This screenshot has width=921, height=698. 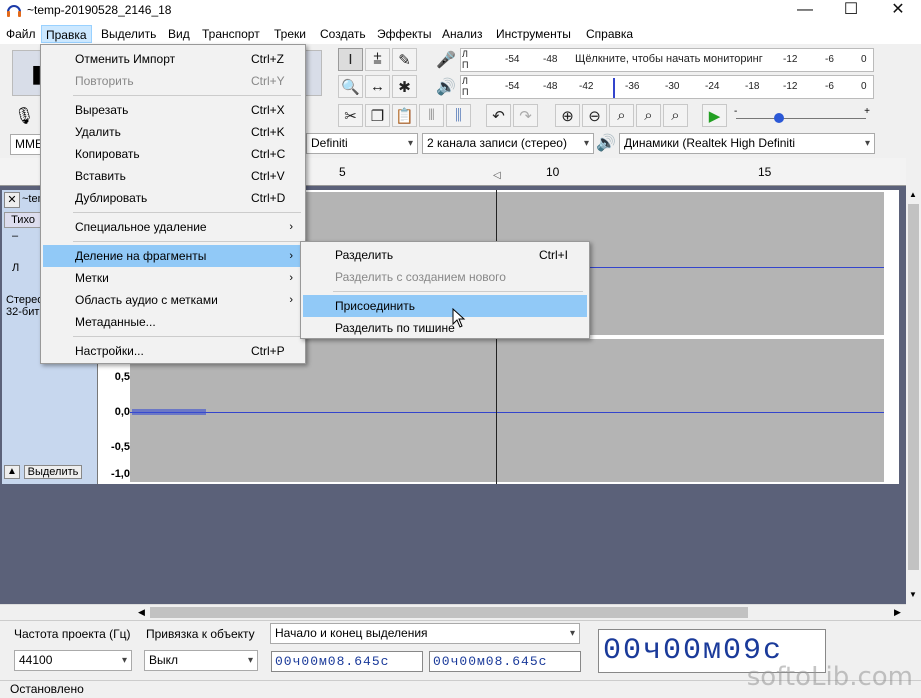 What do you see at coordinates (26, 144) in the screenshot?
I see `host-select: MME` at bounding box center [26, 144].